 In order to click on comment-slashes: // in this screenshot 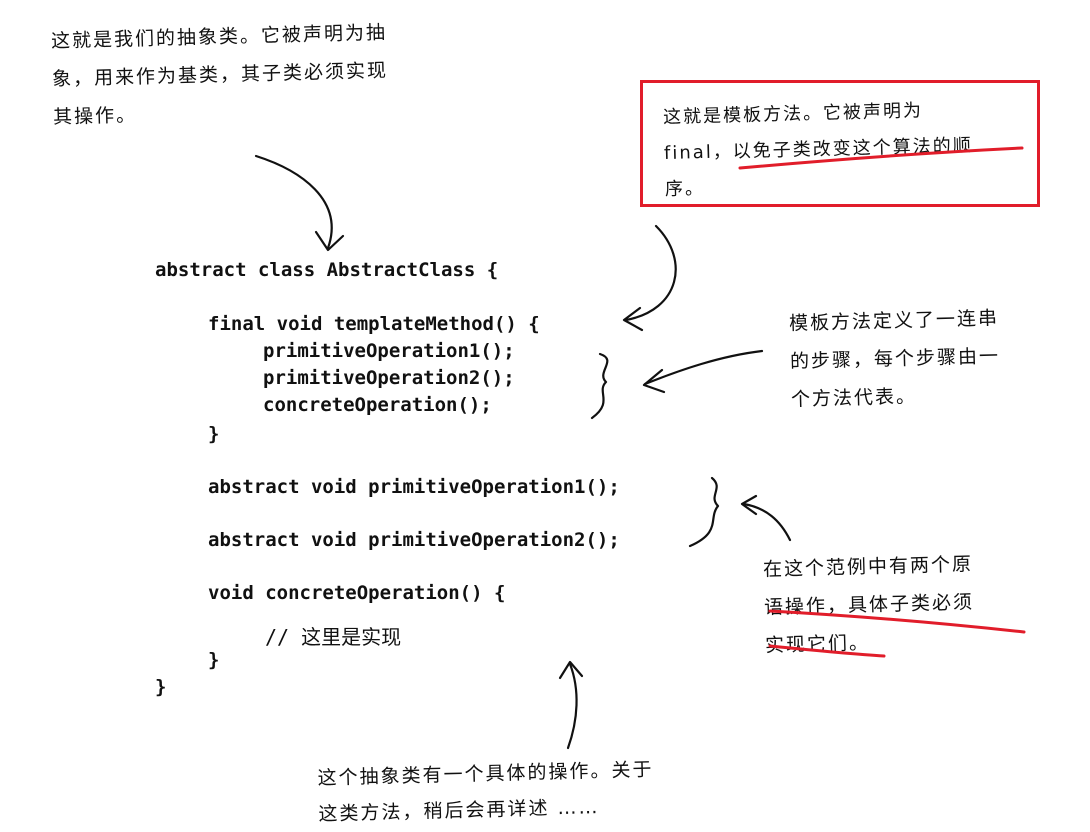, I will do `click(277, 637)`.